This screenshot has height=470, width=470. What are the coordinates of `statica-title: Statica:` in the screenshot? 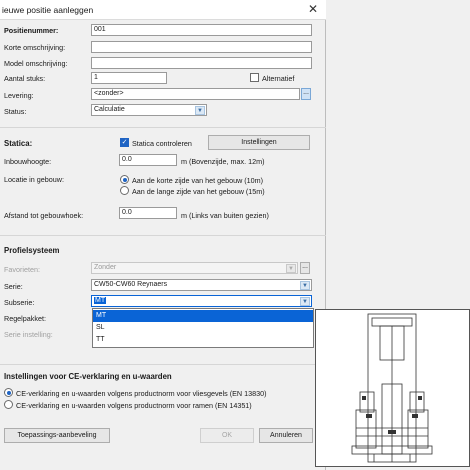 It's located at (18, 143).